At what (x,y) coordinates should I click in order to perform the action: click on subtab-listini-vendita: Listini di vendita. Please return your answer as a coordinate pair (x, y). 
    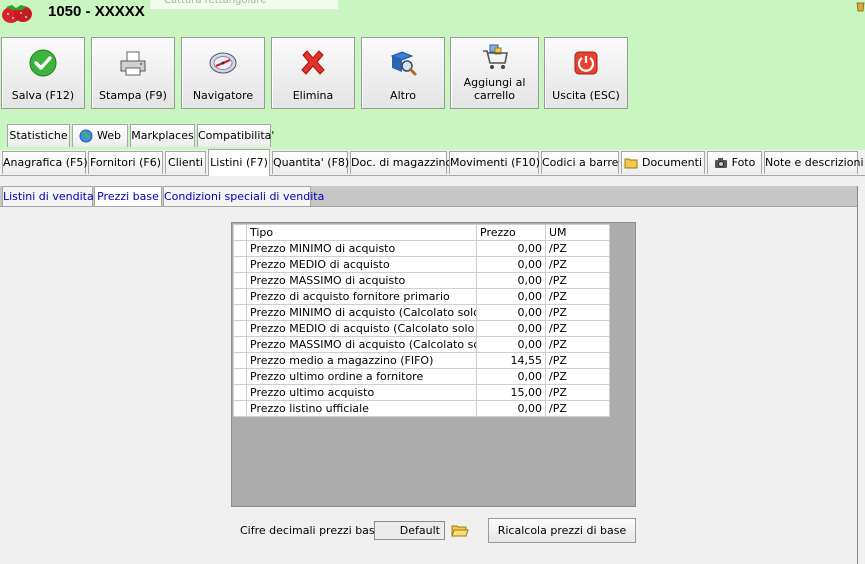
    Looking at the image, I should click on (48, 196).